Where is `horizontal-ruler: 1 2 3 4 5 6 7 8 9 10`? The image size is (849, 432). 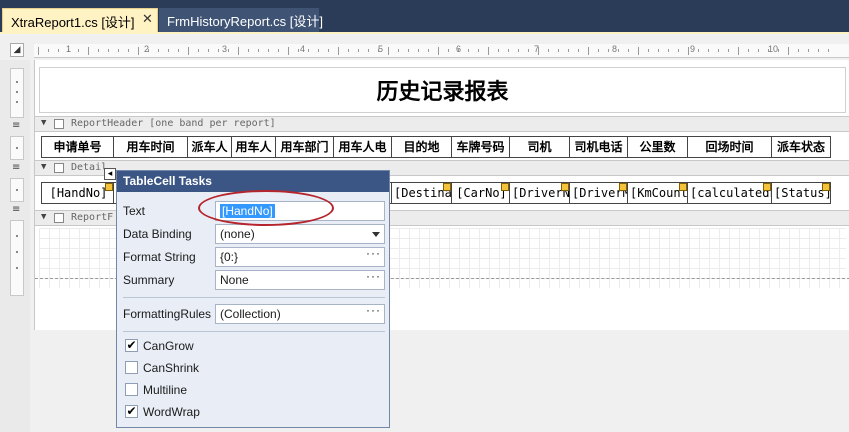
horizontal-ruler: 1 2 3 4 5 6 7 8 9 10 is located at coordinates (441, 51).